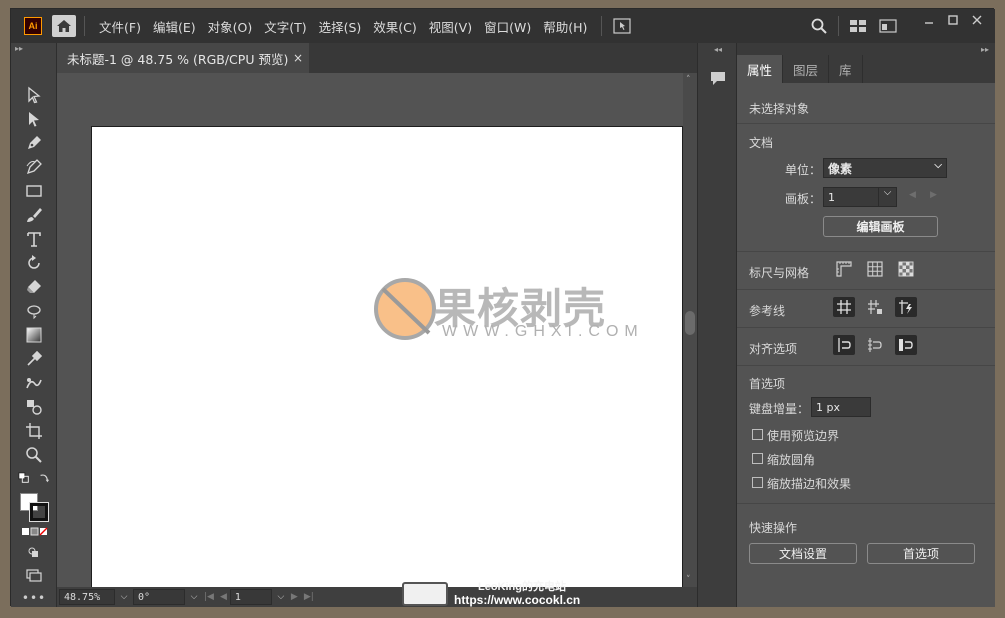 This screenshot has width=1005, height=618. I want to click on draw-mode-button, so click(34, 553).